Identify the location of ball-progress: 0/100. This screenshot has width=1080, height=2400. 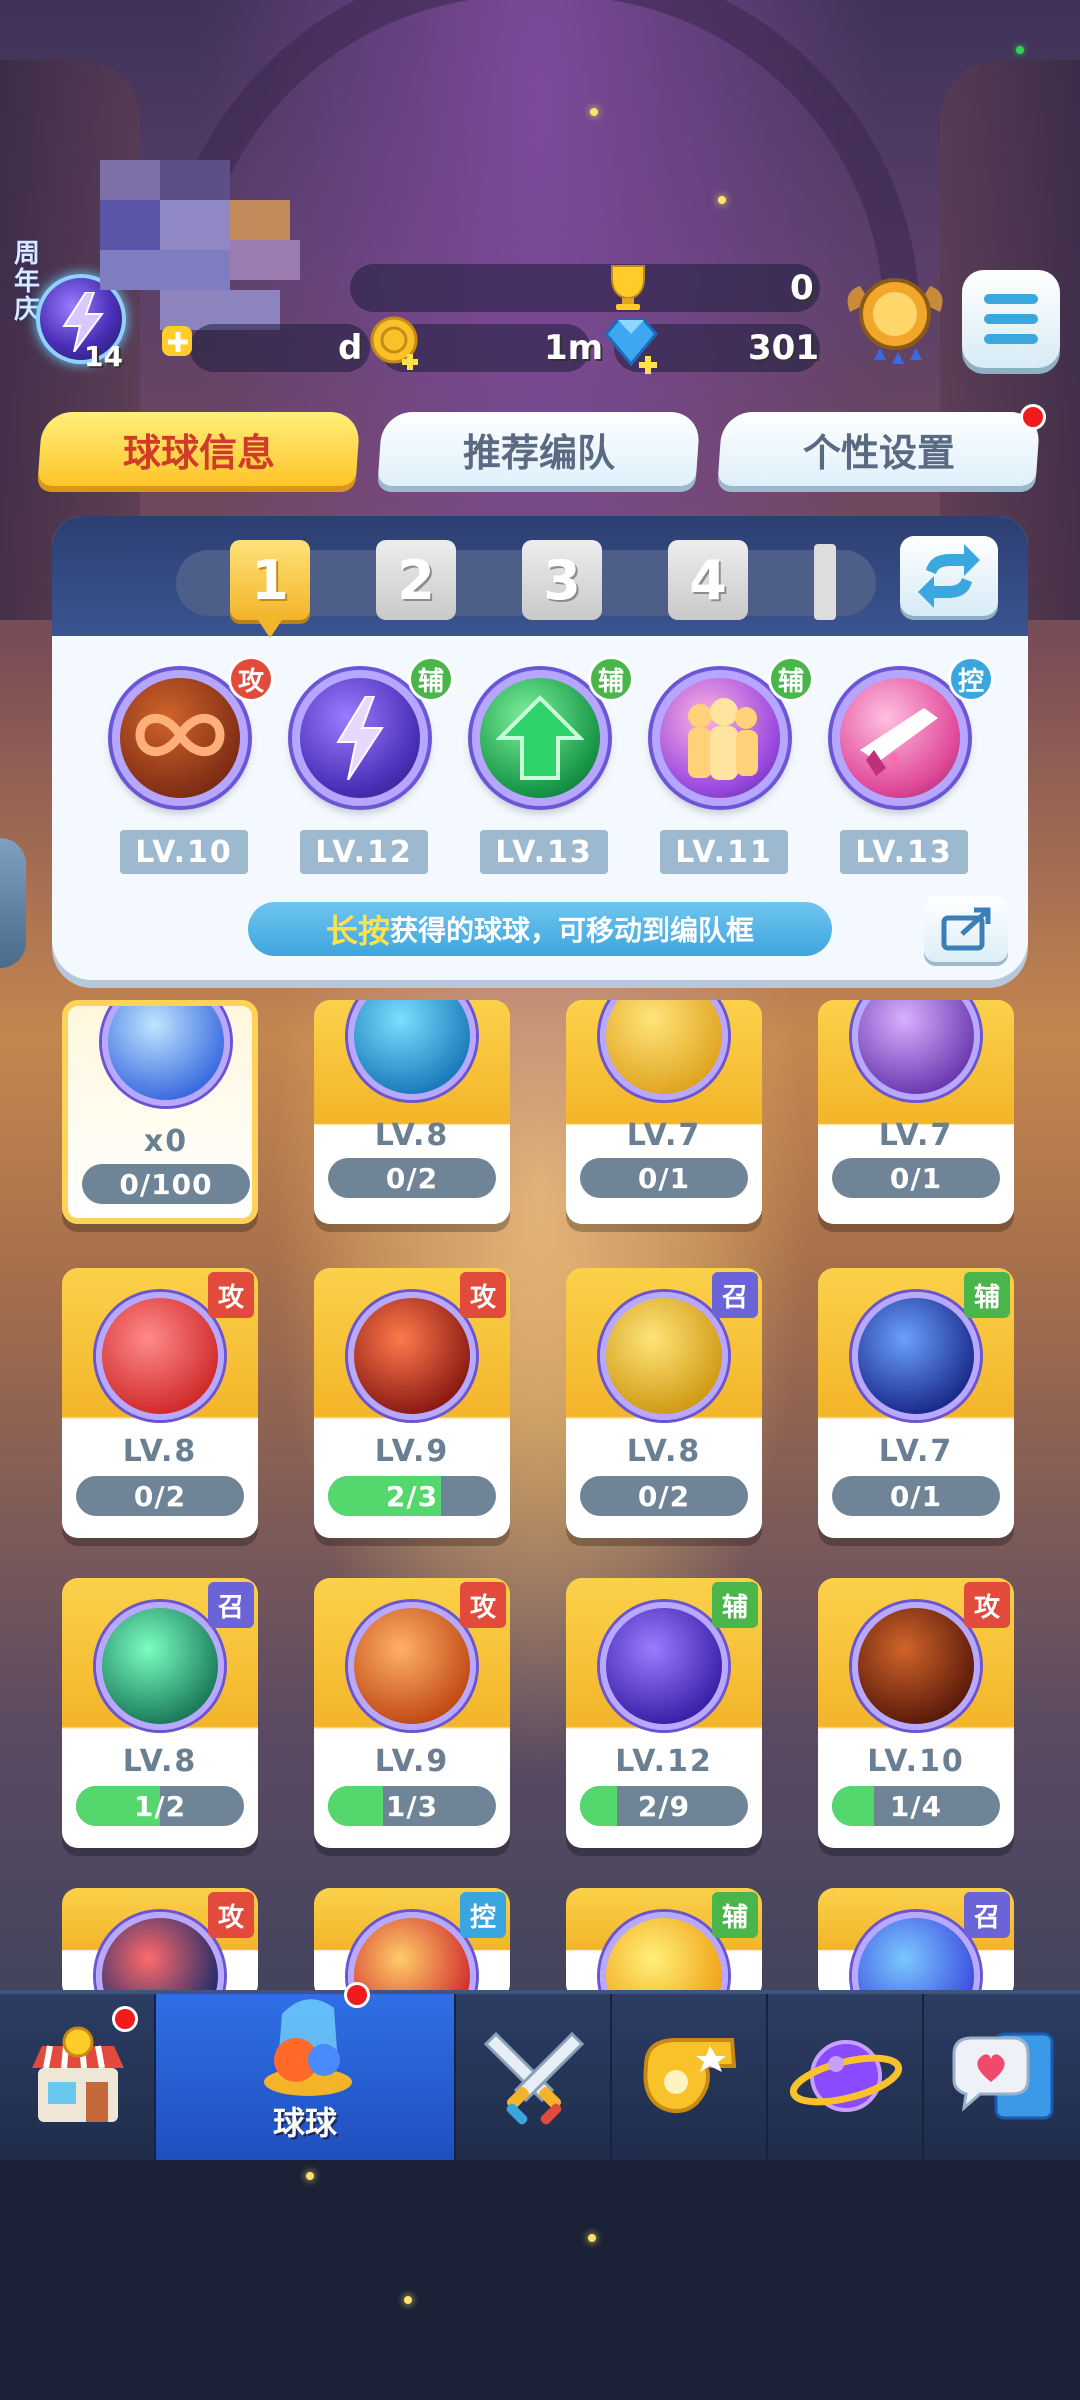
(166, 1184).